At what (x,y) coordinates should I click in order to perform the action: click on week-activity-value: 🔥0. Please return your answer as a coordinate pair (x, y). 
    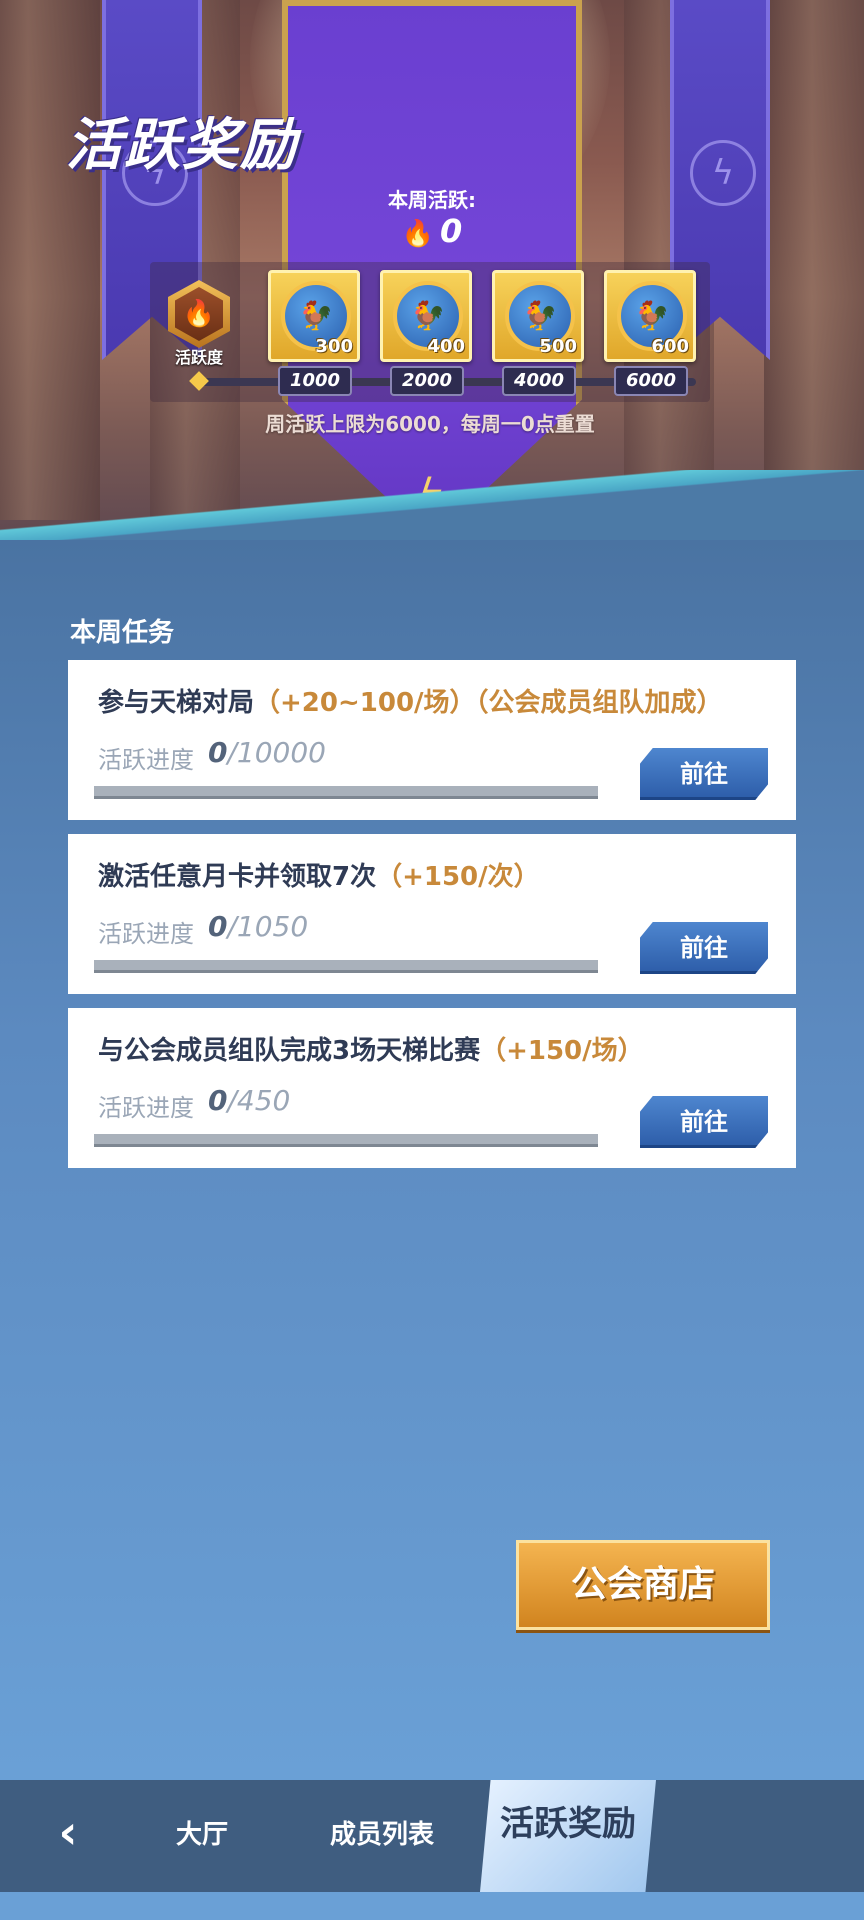
    Looking at the image, I should click on (432, 232).